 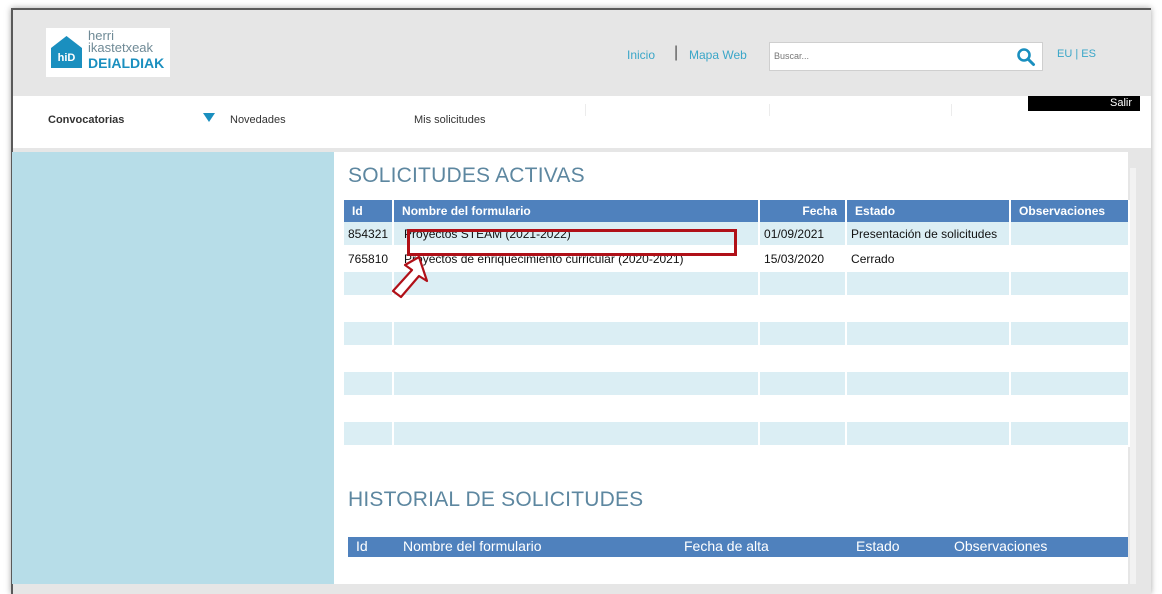 I want to click on history-title: HISTORIAL DE SOLICITUDES, so click(x=496, y=499).